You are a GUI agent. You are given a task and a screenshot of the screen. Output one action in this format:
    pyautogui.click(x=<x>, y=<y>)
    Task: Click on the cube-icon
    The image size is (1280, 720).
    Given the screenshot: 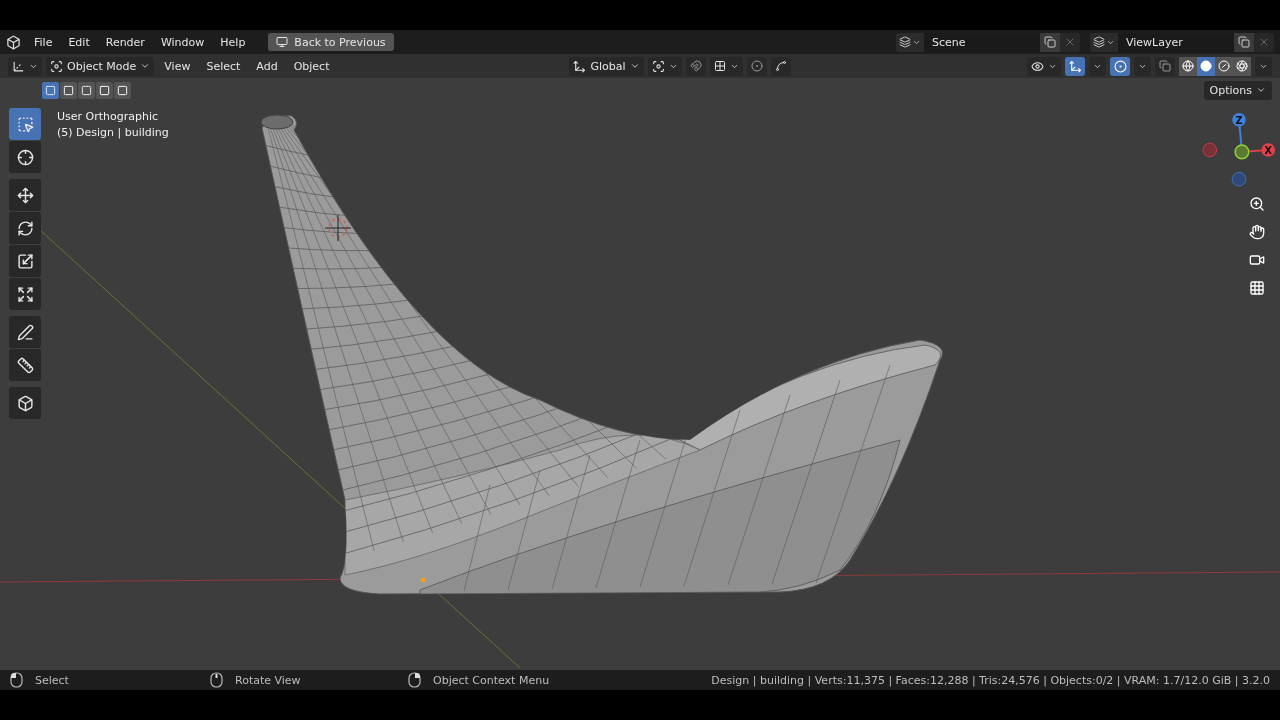 What is the action you would take?
    pyautogui.click(x=25, y=403)
    